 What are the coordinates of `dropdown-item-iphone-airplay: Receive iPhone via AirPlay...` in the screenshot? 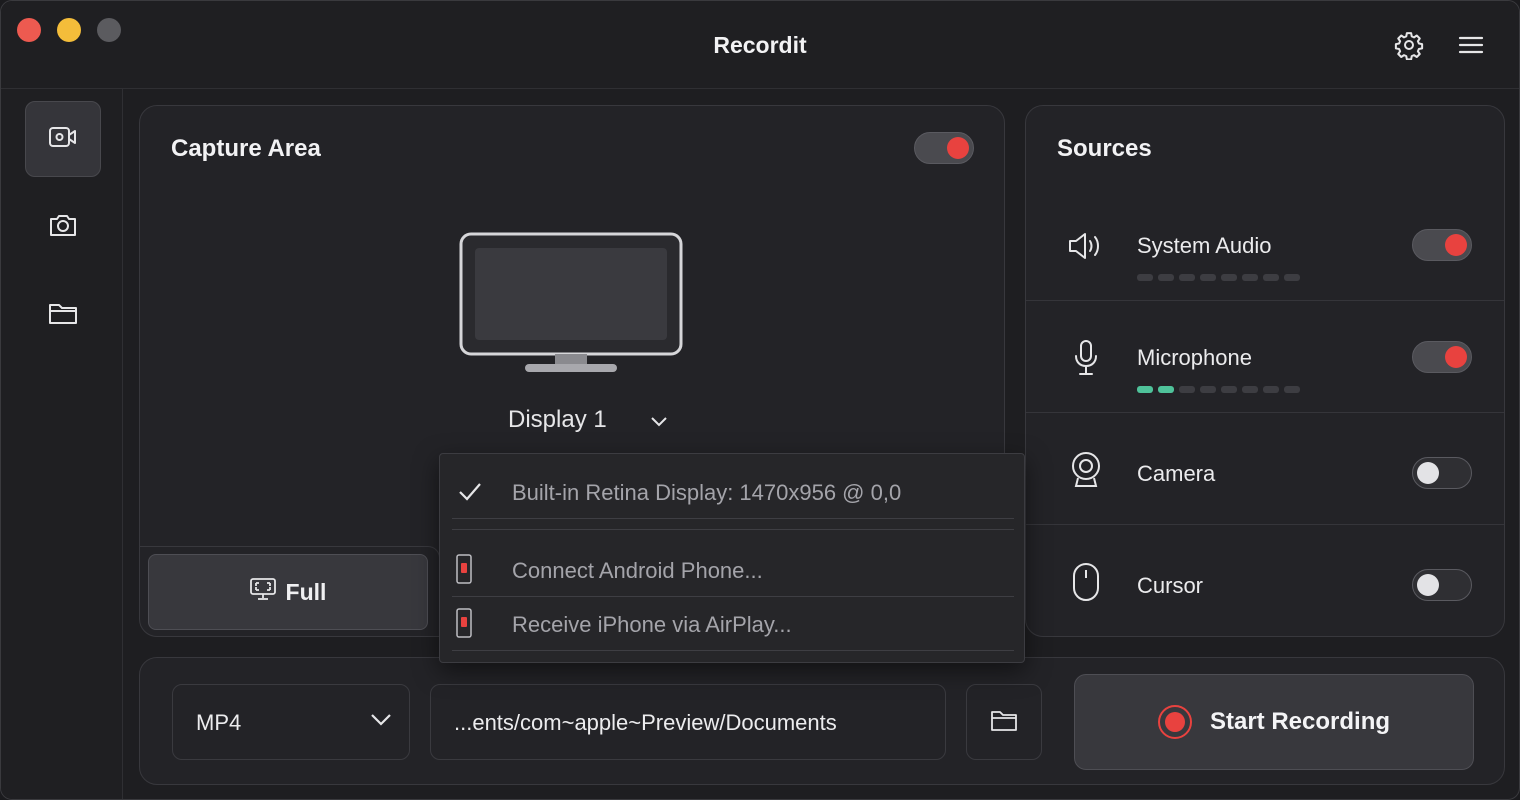 It's located at (762, 625).